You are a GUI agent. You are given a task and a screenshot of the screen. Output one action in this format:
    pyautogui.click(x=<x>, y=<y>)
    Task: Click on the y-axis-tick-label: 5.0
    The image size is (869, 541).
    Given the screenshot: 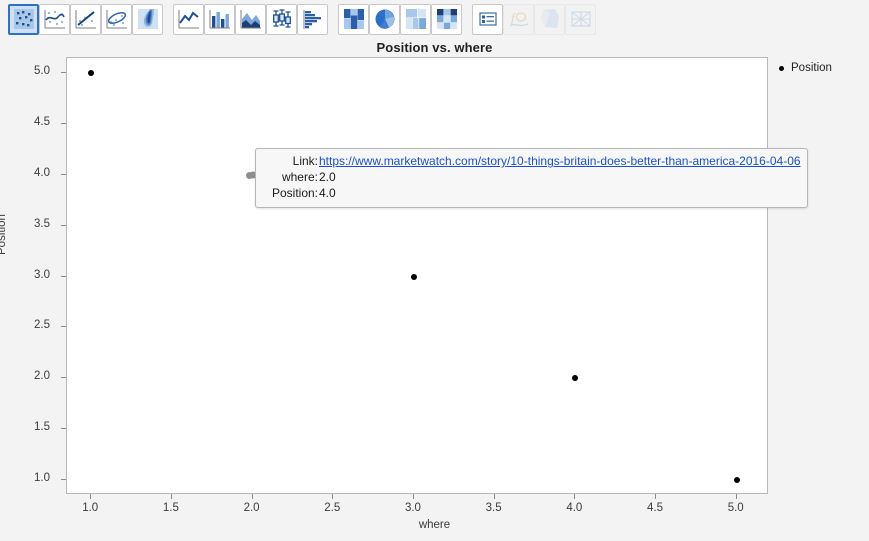 What is the action you would take?
    pyautogui.click(x=42, y=71)
    